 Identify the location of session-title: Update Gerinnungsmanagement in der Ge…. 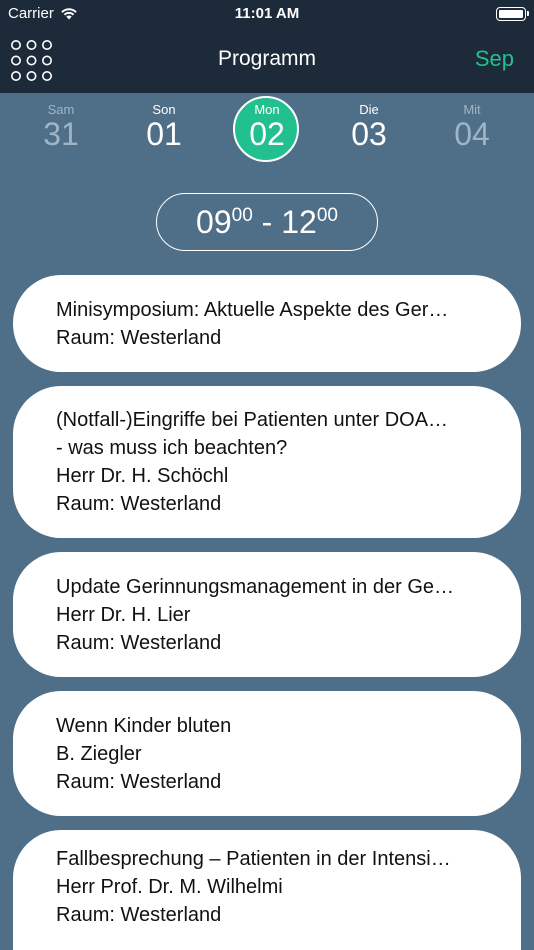
(255, 586).